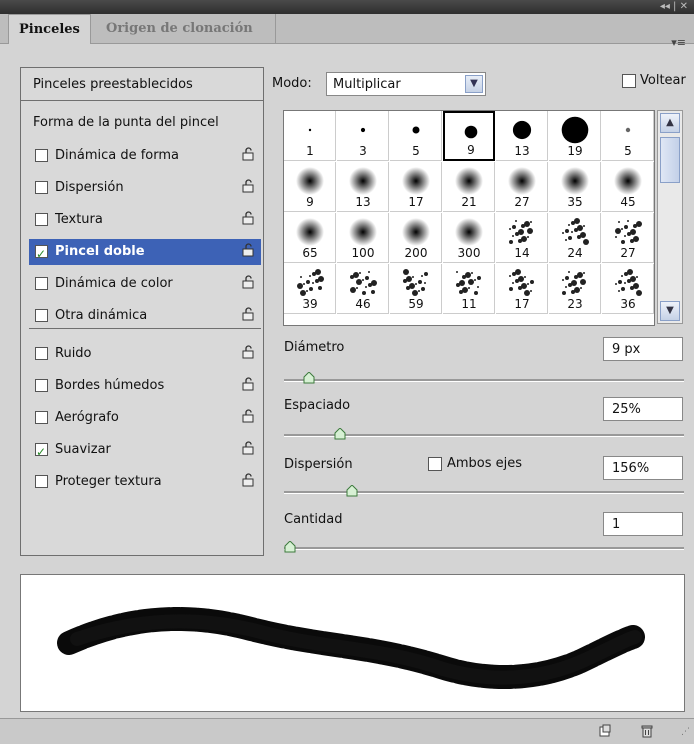 This screenshot has width=694, height=744. I want to click on brush-preset-cell: 45, so click(628, 187).